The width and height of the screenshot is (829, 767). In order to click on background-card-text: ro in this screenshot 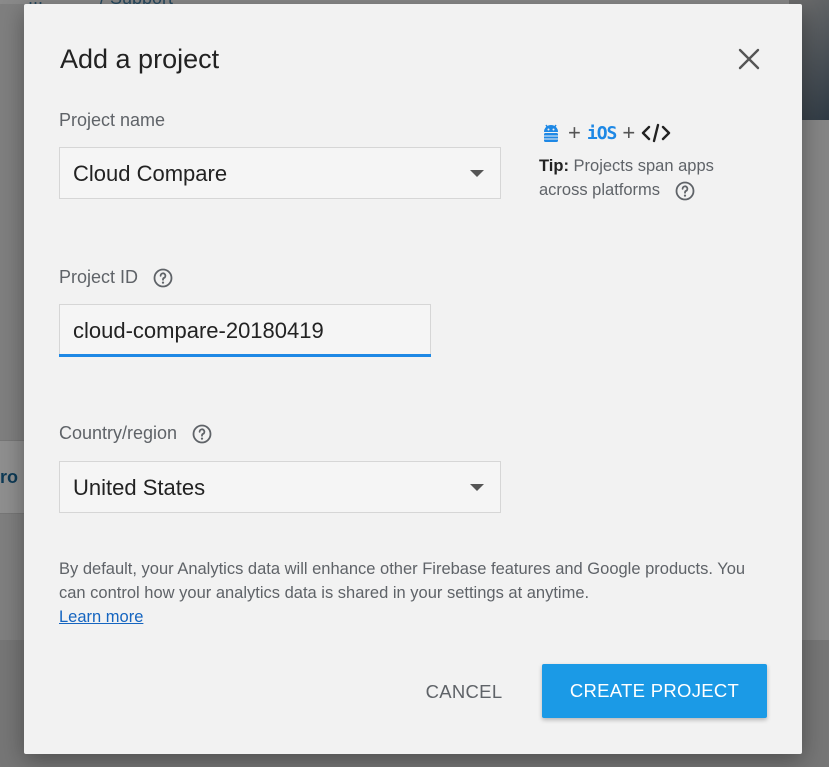, I will do `click(9, 477)`.